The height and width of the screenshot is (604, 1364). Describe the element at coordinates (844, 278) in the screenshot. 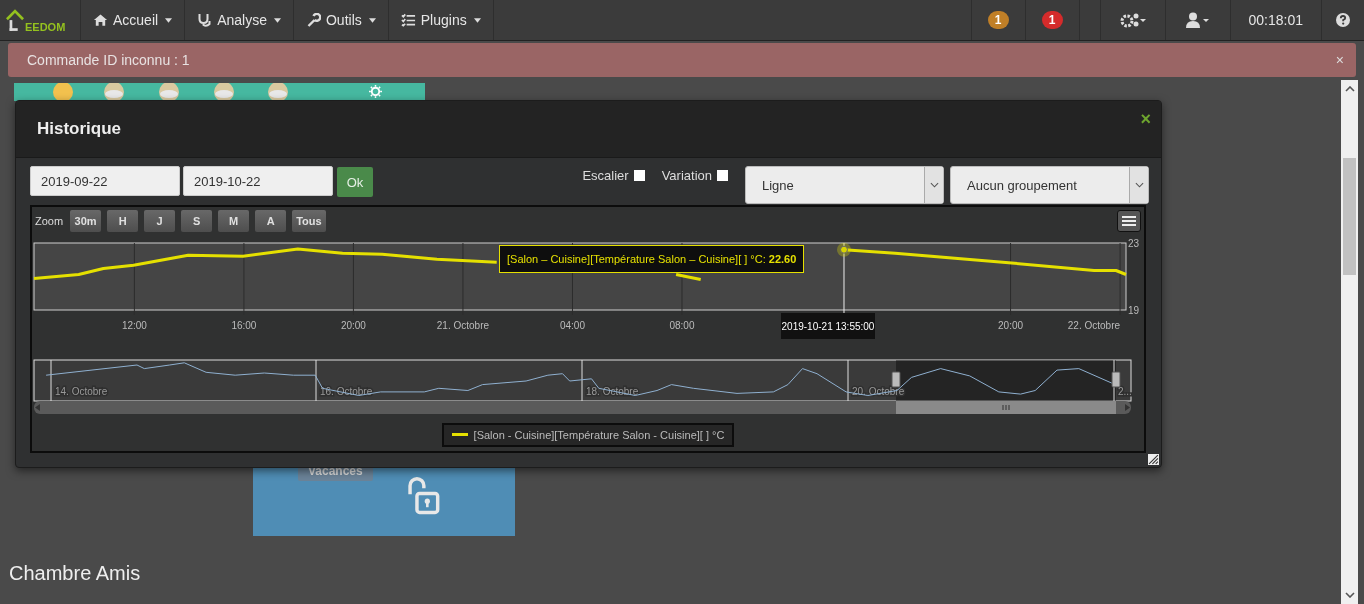

I see `crosshair-line` at that location.